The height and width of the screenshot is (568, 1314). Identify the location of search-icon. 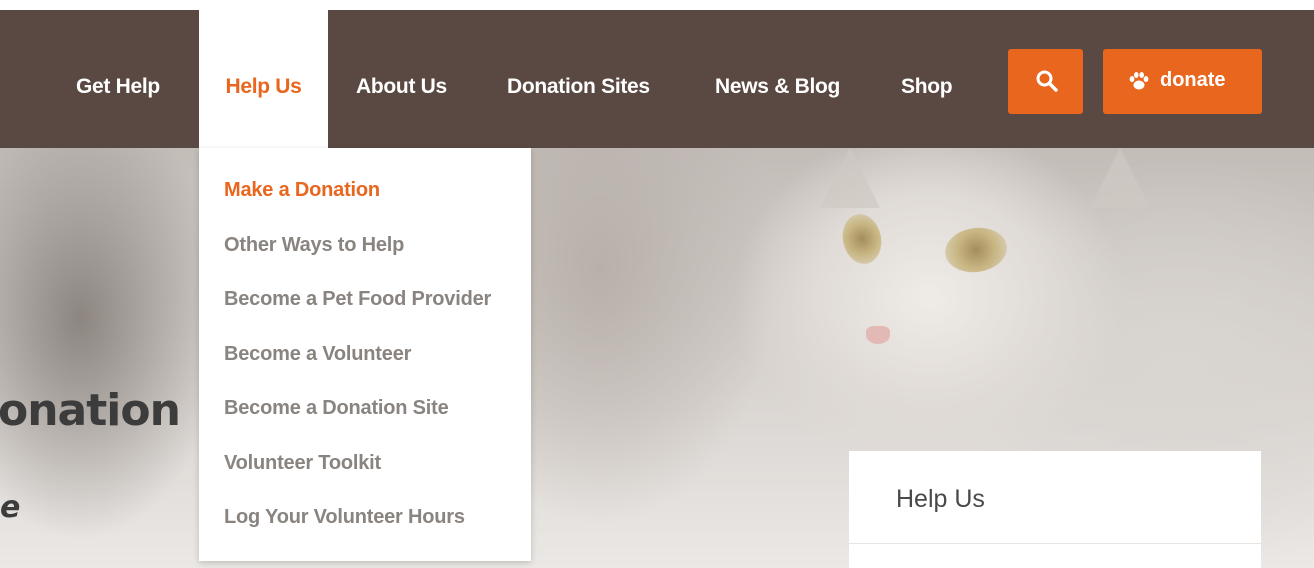
(1047, 81).